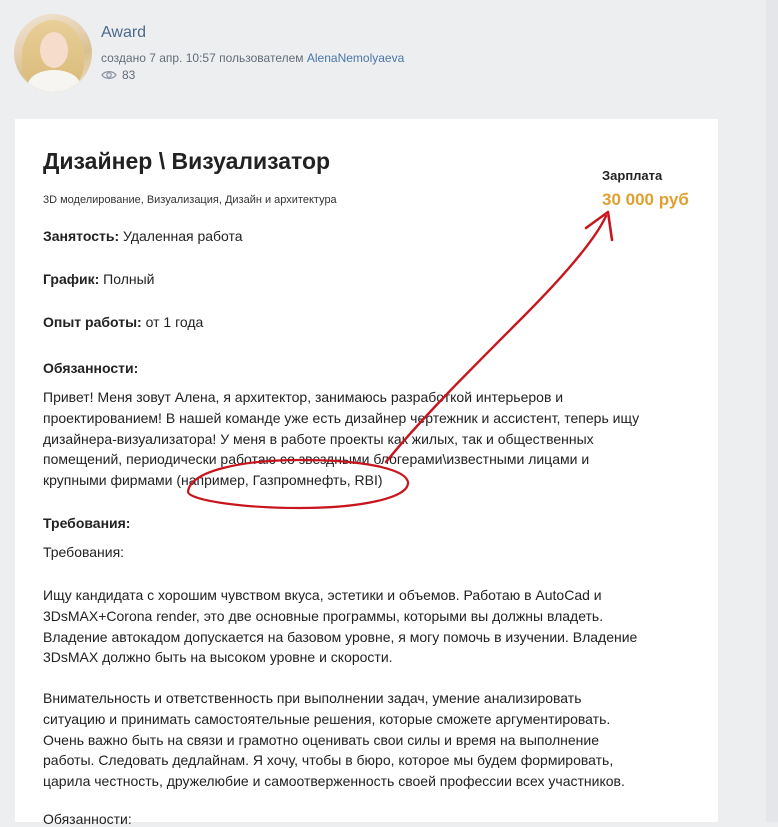 The height and width of the screenshot is (827, 778). I want to click on experience-row: Опыт работы: от 1 года, so click(123, 322).